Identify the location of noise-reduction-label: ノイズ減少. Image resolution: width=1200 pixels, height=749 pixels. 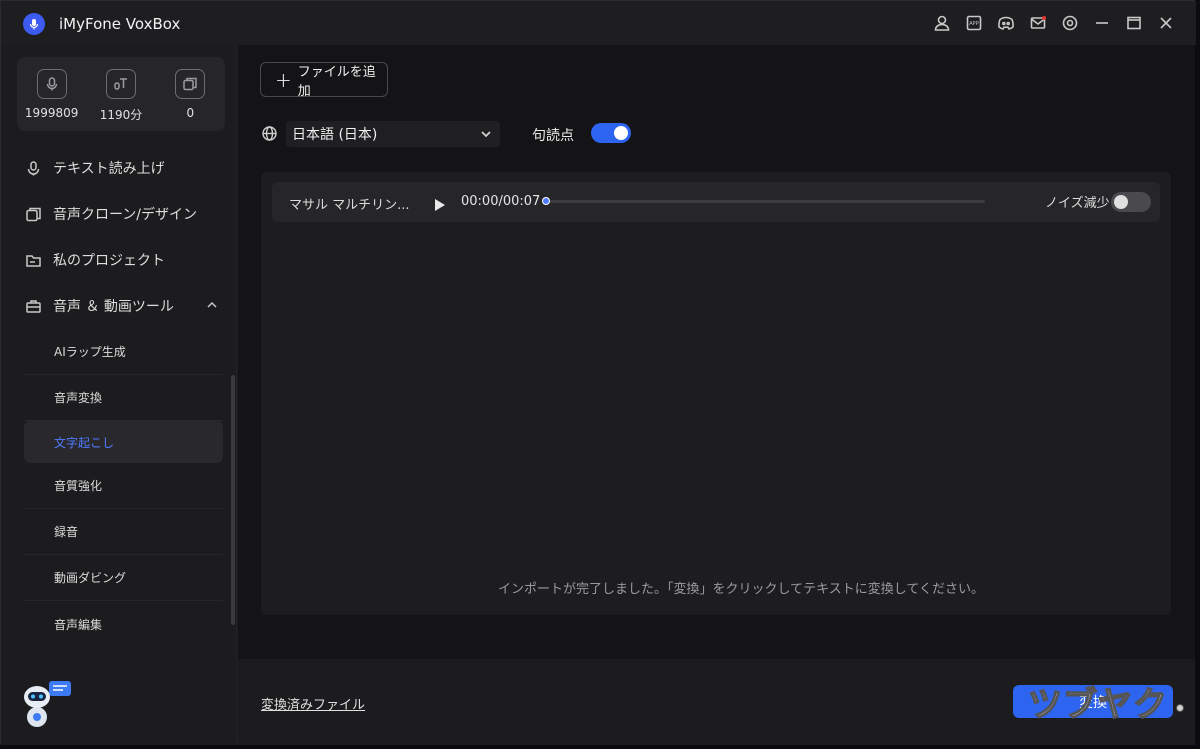
(1077, 203).